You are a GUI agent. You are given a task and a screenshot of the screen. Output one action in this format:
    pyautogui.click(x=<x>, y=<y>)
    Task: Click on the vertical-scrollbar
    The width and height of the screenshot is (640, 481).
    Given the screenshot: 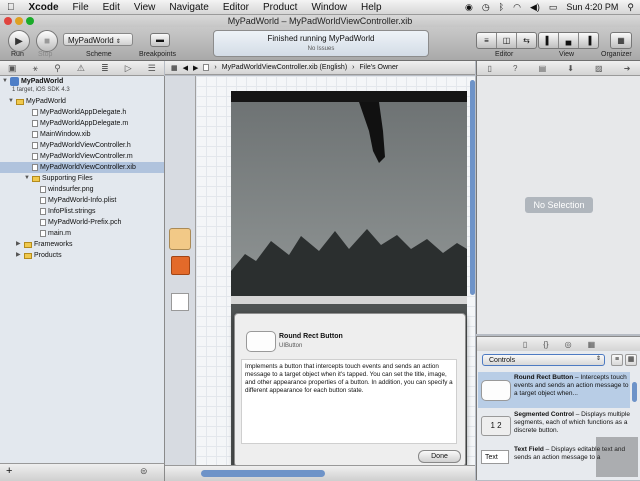 What is the action you would take?
    pyautogui.click(x=472, y=187)
    